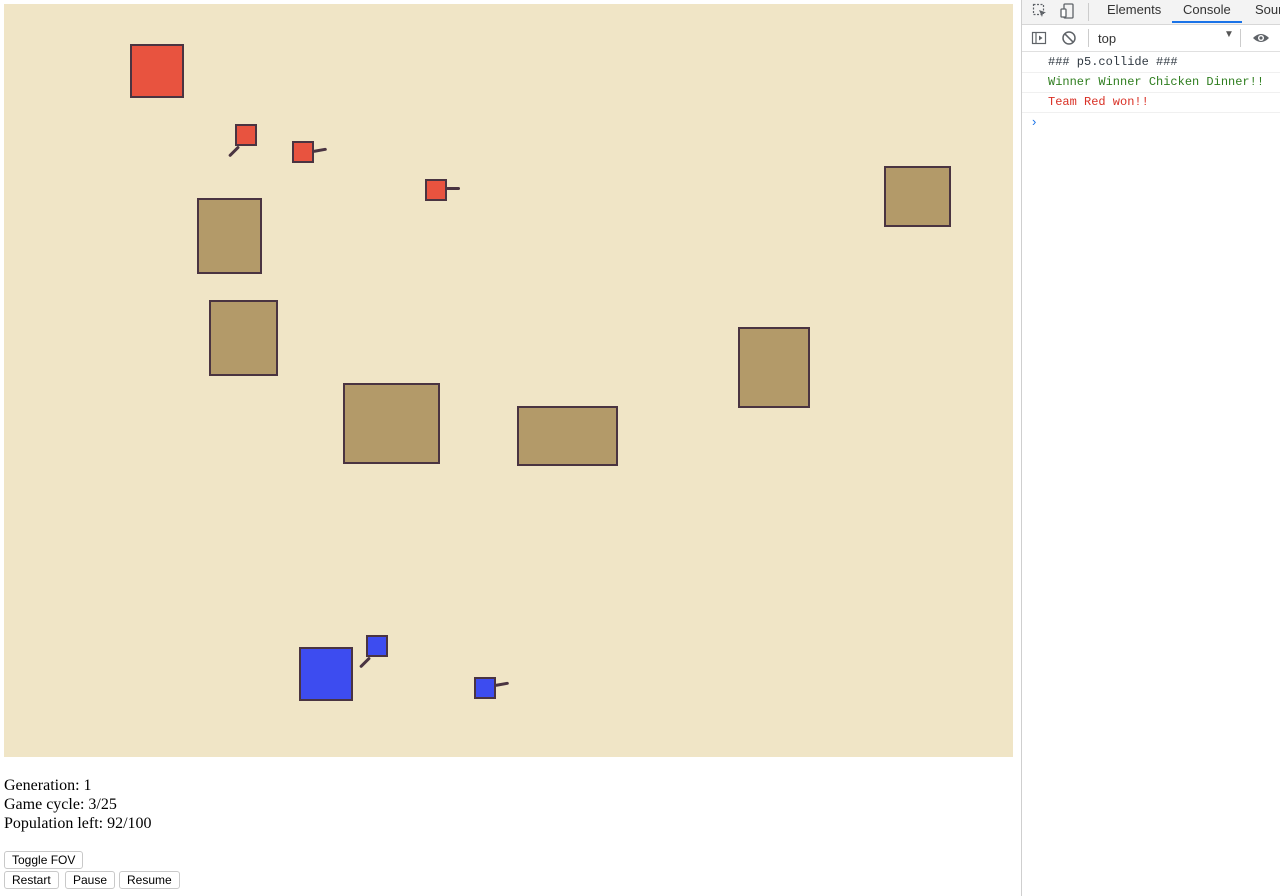 The width and height of the screenshot is (1280, 896). Describe the element at coordinates (1040, 12) in the screenshot. I see `inspect-icon` at that location.